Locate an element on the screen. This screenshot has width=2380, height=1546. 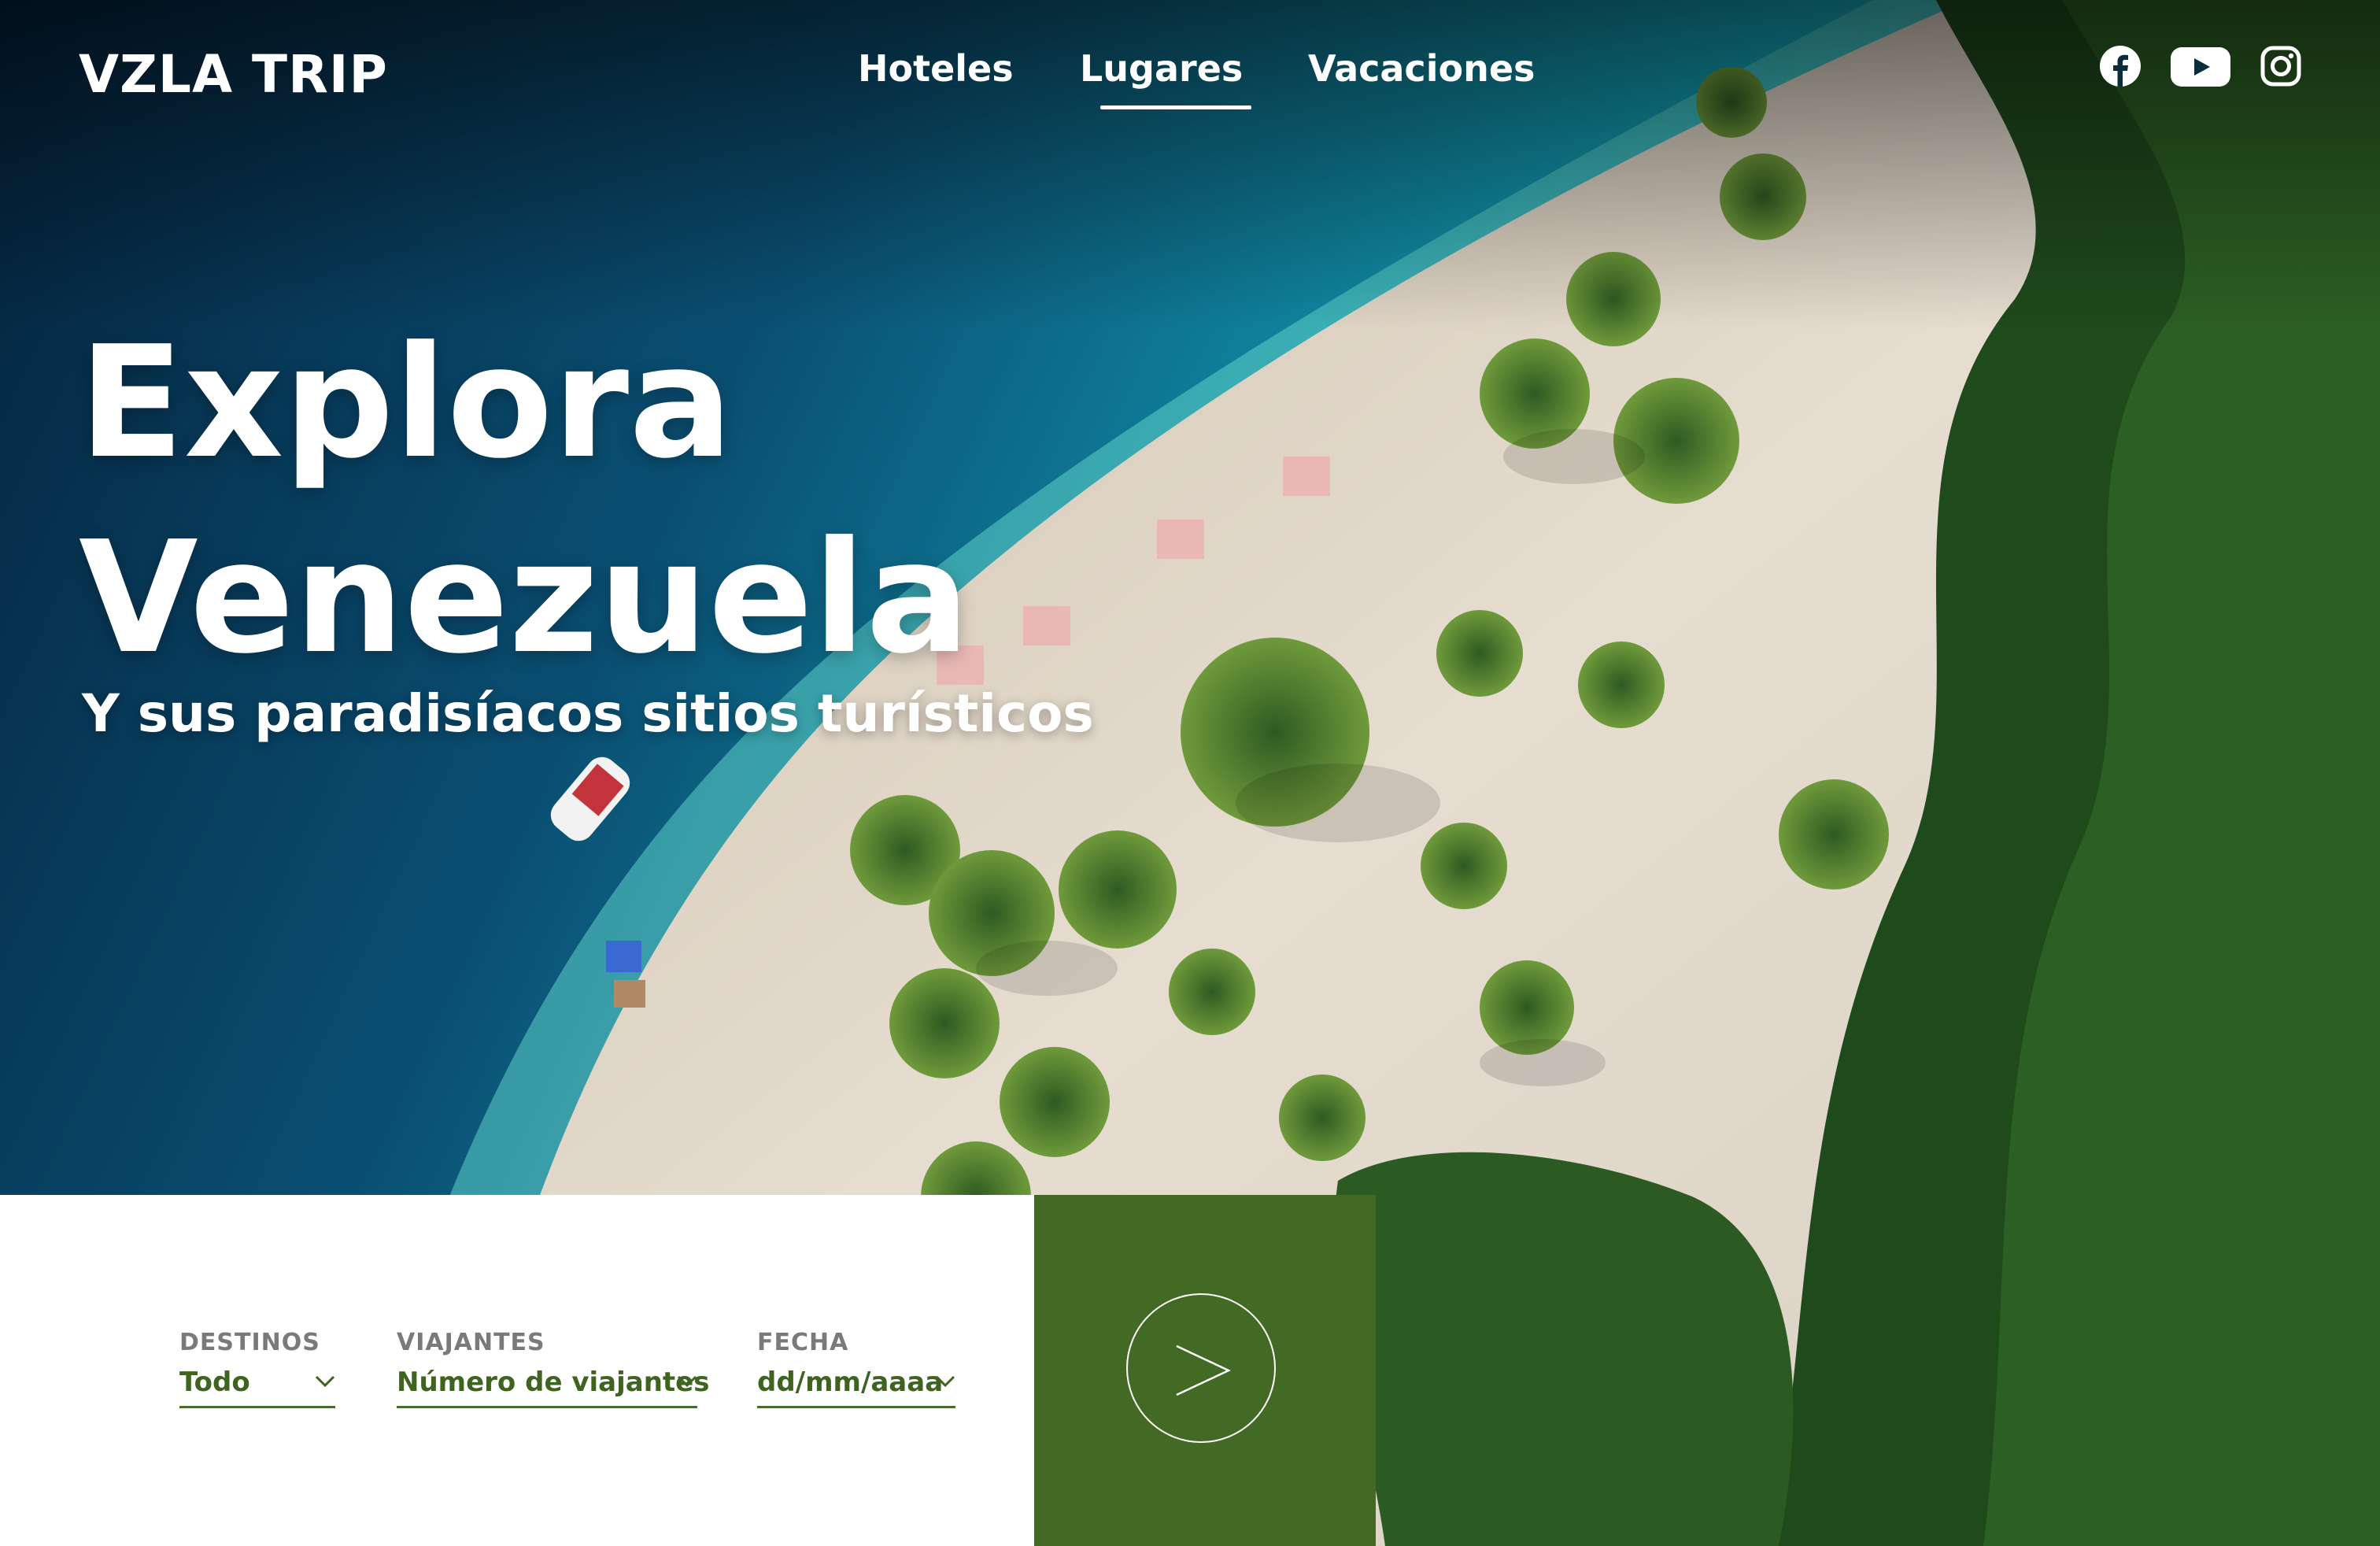
headline-line-2: Venezuela is located at coordinates (524, 598).